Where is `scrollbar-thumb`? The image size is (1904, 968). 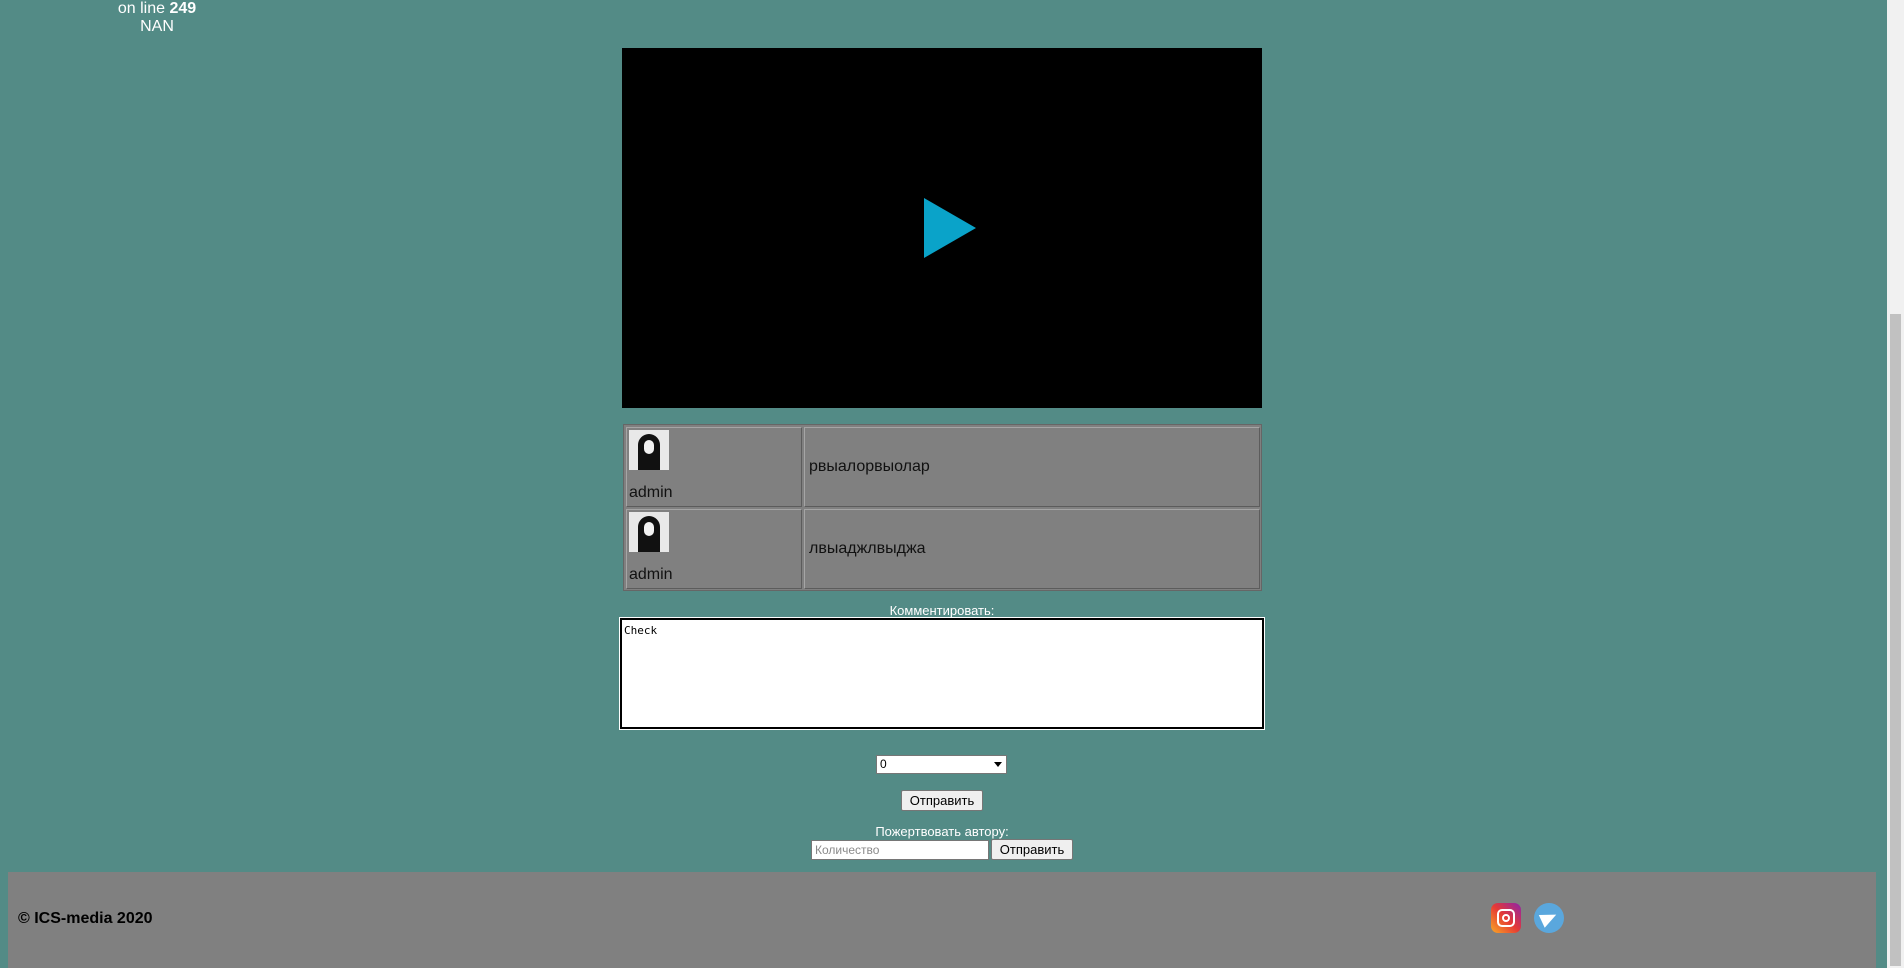
scrollbar-thumb is located at coordinates (1895, 640).